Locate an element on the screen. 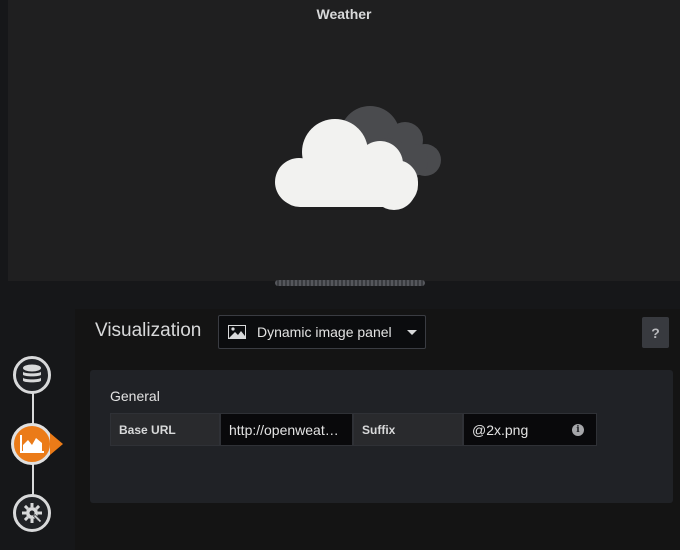  section-title-general: General is located at coordinates (135, 396).